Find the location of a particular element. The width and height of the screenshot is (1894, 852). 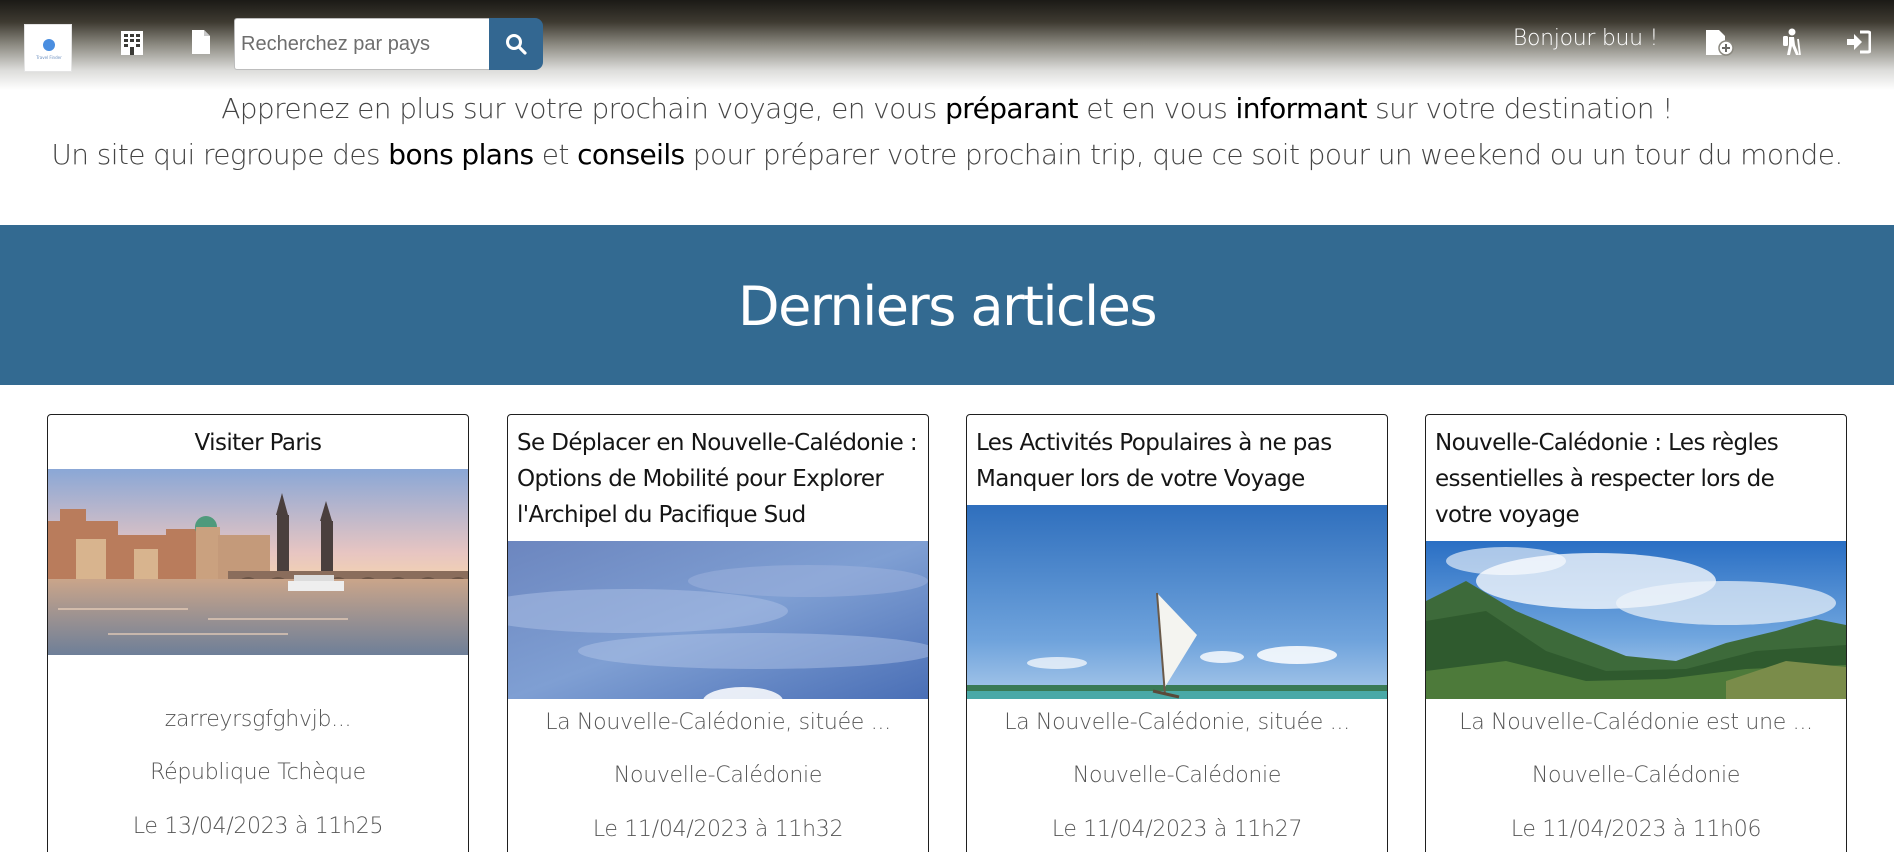

new-file-icon is located at coordinates (1720, 43).